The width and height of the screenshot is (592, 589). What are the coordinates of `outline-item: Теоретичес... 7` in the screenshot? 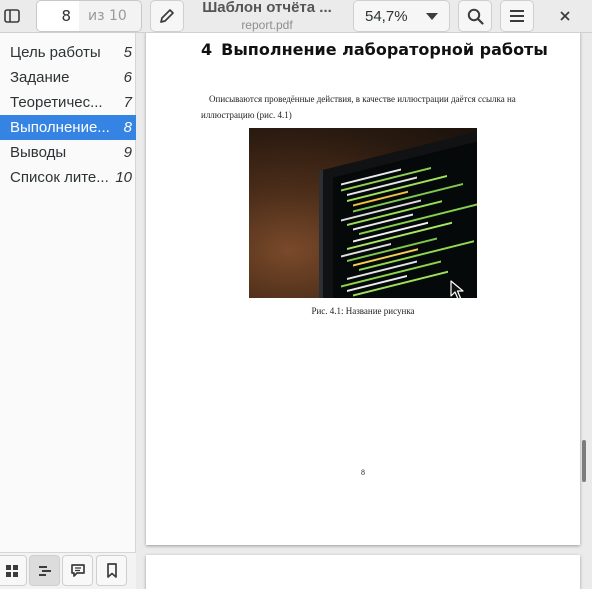 It's located at (68, 102).